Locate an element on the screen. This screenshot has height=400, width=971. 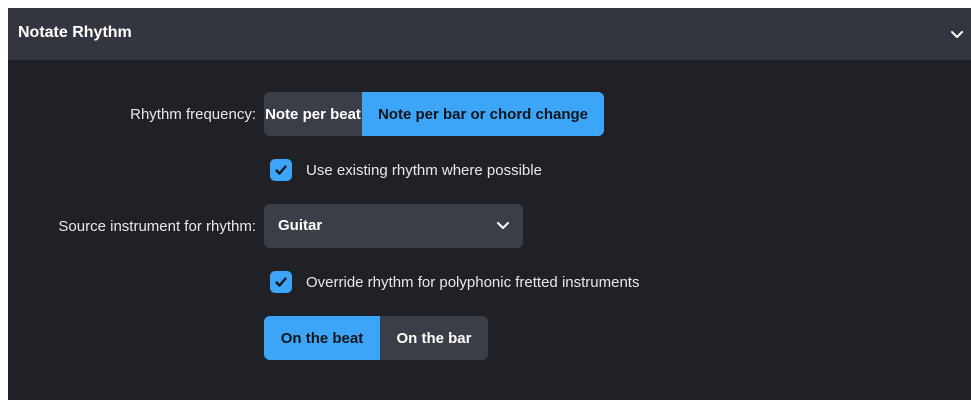
override-rhythm-checkbox is located at coordinates (281, 282).